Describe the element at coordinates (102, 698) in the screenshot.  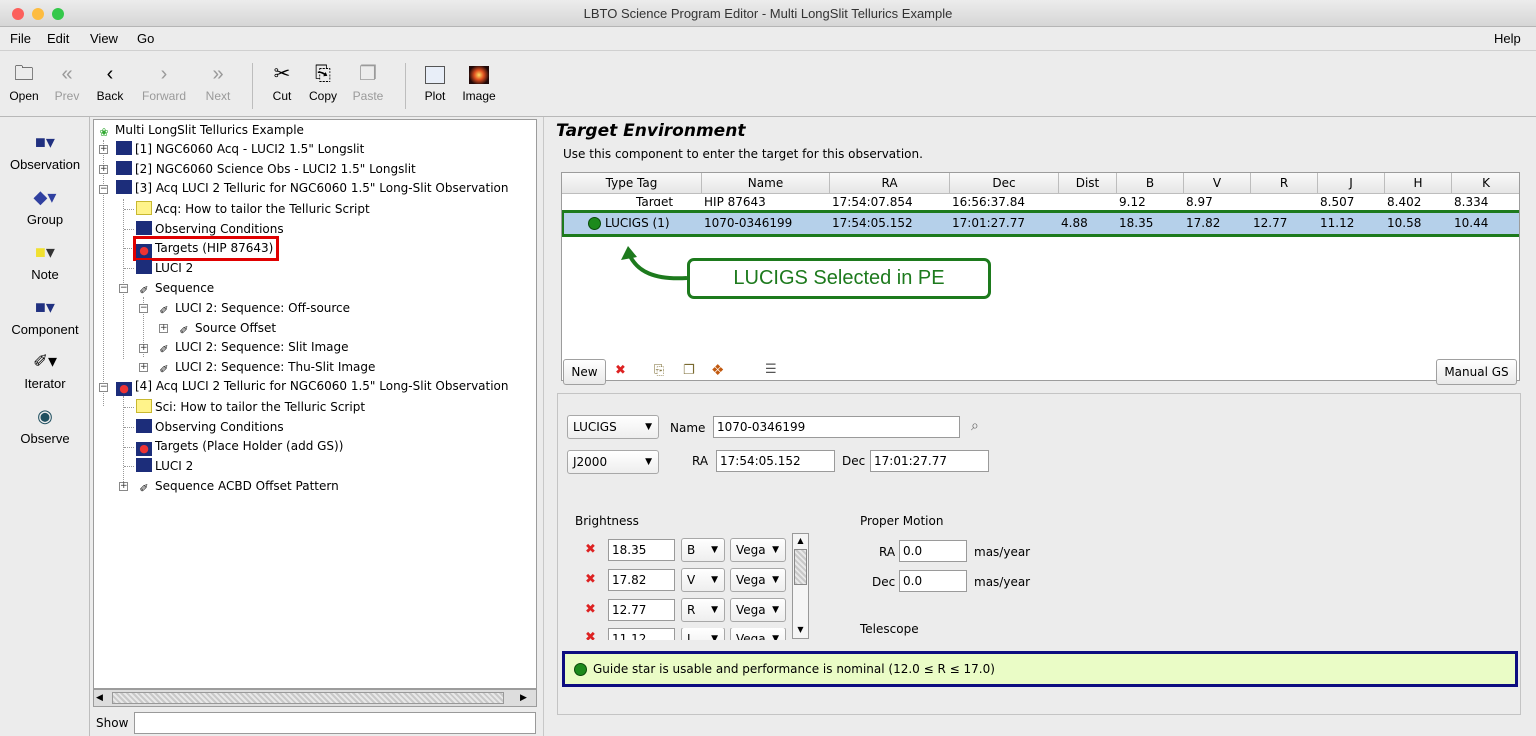
I see `scroll-left-icon: ◀` at that location.